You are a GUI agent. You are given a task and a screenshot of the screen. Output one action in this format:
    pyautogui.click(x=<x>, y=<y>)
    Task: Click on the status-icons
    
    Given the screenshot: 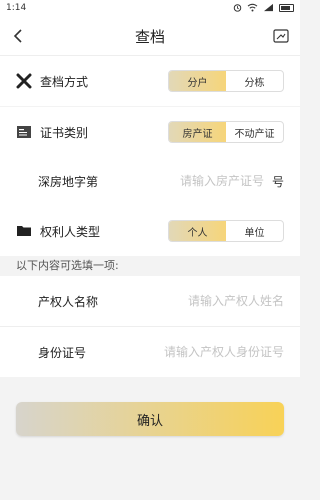 What is the action you would take?
    pyautogui.click(x=263, y=7)
    